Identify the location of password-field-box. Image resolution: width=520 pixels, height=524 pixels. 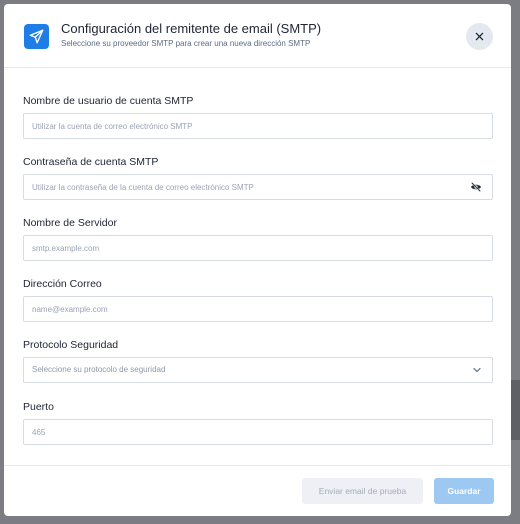
(258, 187).